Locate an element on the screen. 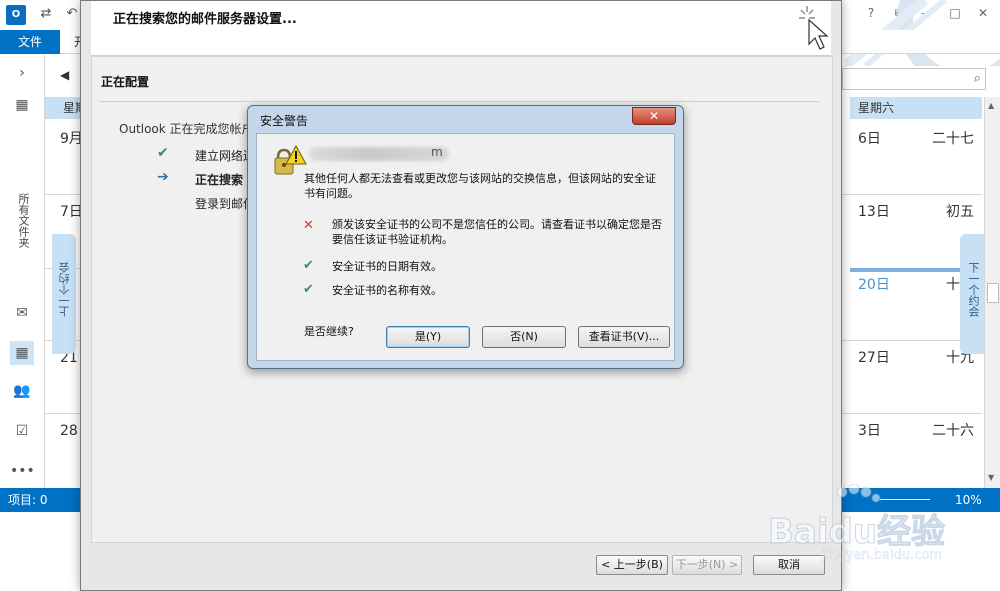 This screenshot has width=1000, height=591. arrow-right-icon: ➔ is located at coordinates (163, 177).